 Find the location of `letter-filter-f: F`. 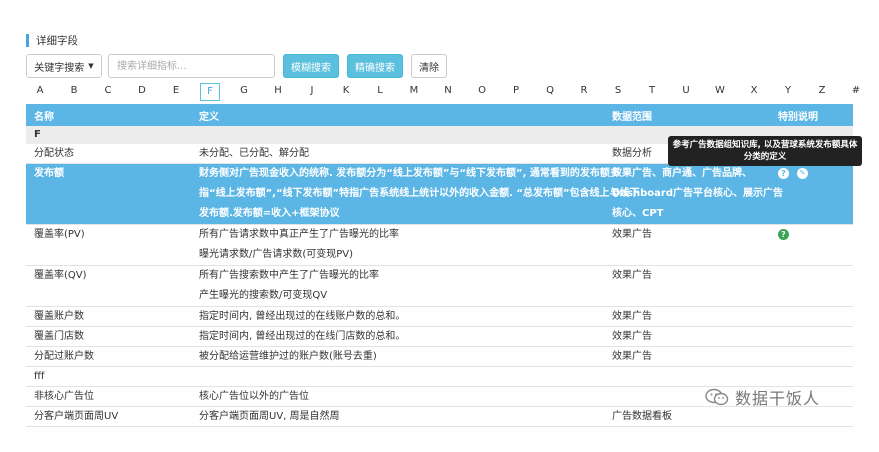

letter-filter-f: F is located at coordinates (210, 92).